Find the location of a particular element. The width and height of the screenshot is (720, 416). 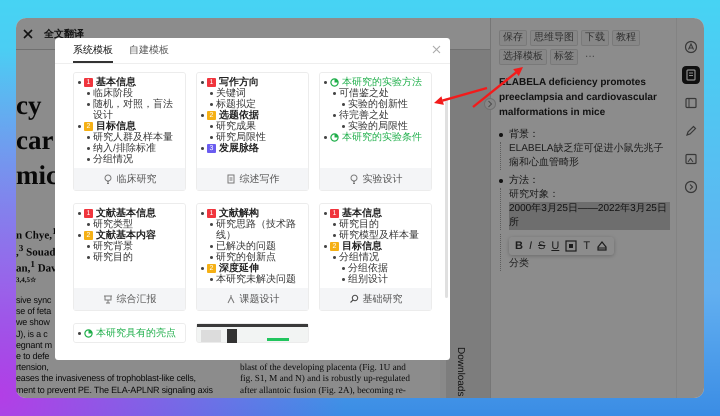

outline-item: 实验的局限性 is located at coordinates (378, 126).